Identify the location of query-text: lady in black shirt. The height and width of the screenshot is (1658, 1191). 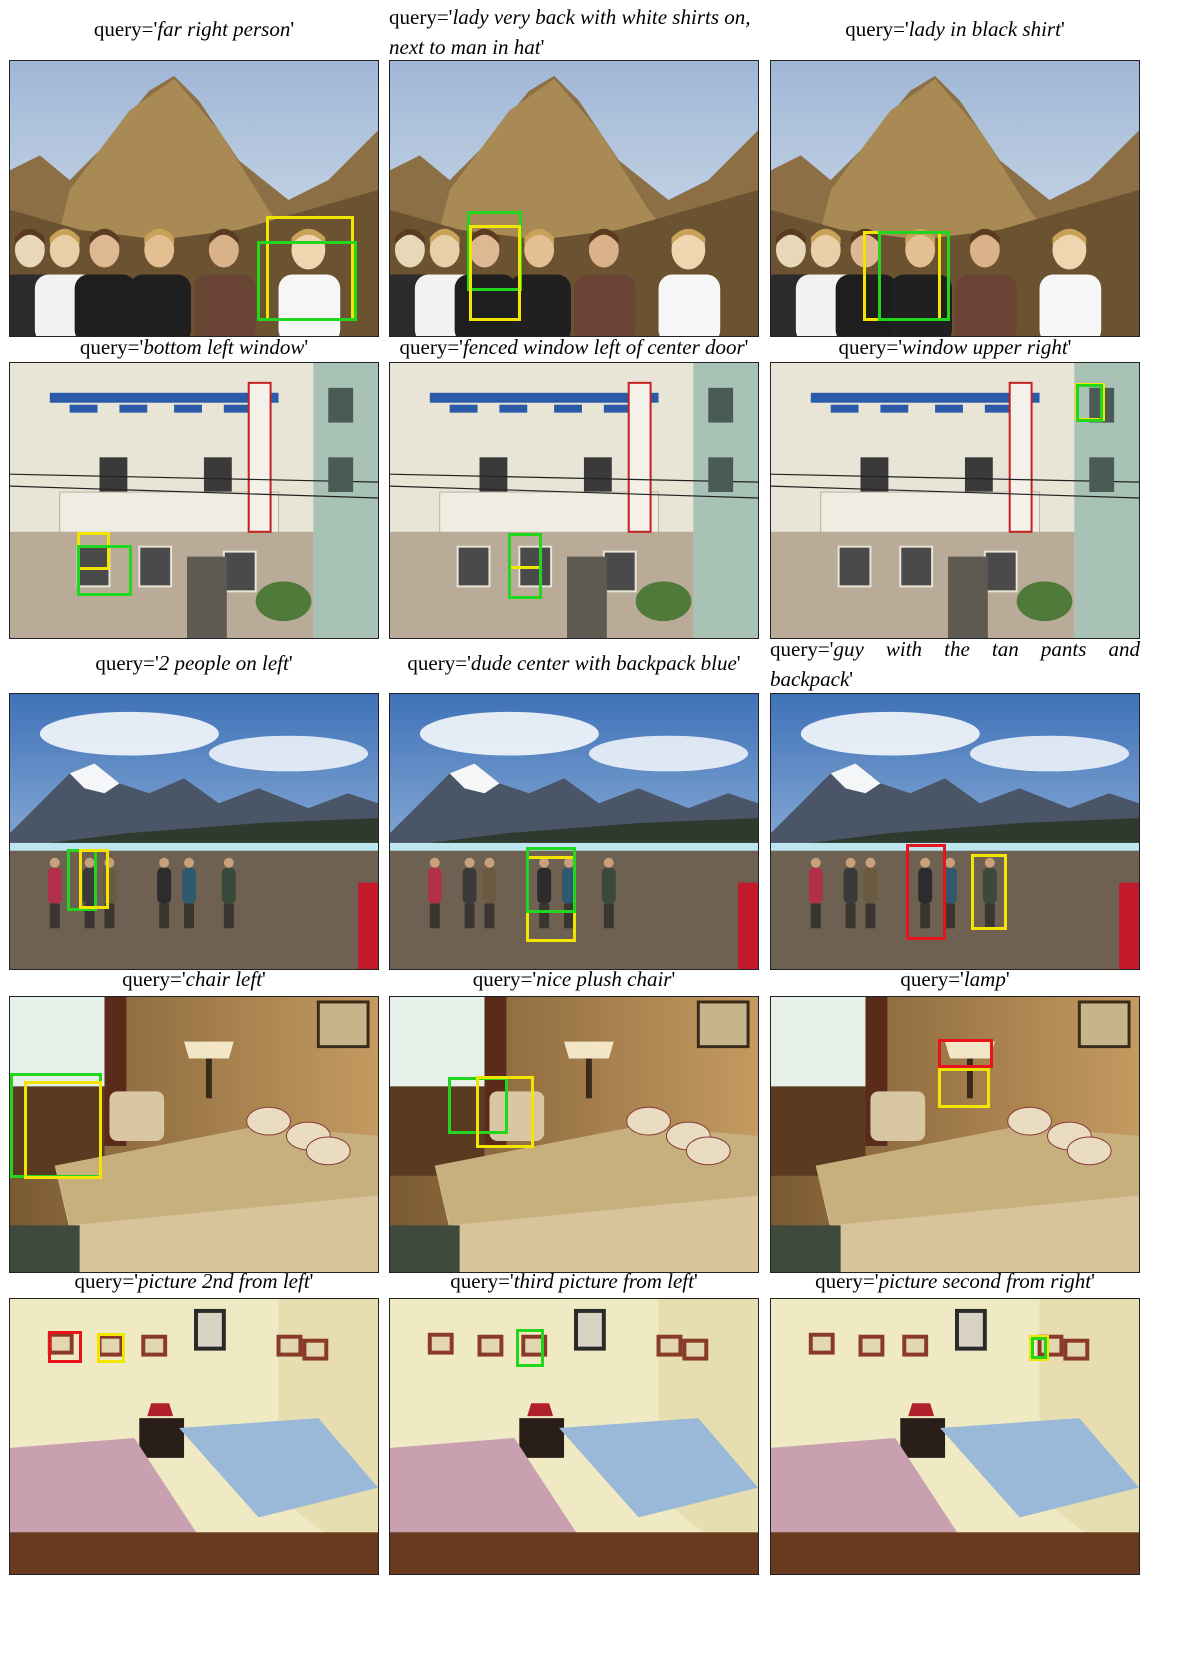
(984, 29).